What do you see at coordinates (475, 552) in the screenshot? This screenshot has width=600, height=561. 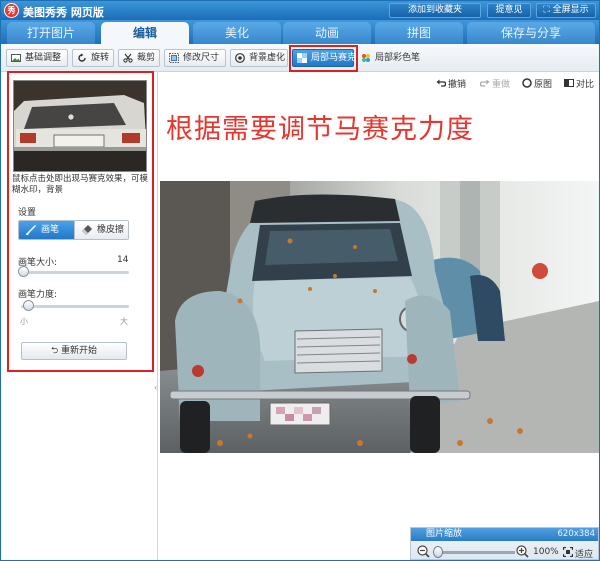 I see `zoom-slider` at bounding box center [475, 552].